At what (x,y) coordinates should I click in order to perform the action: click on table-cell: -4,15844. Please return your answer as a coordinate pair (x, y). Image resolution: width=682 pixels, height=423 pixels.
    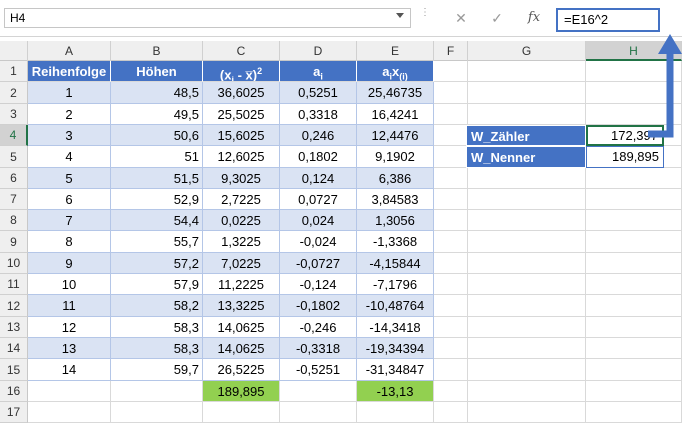
    Looking at the image, I should click on (395, 263).